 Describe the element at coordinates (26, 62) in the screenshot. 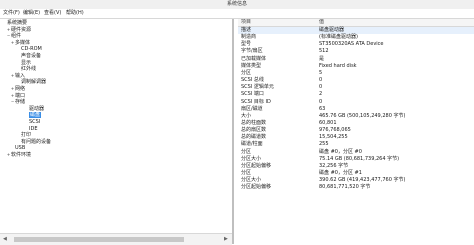

I see `tree-item-label: 显示` at that location.